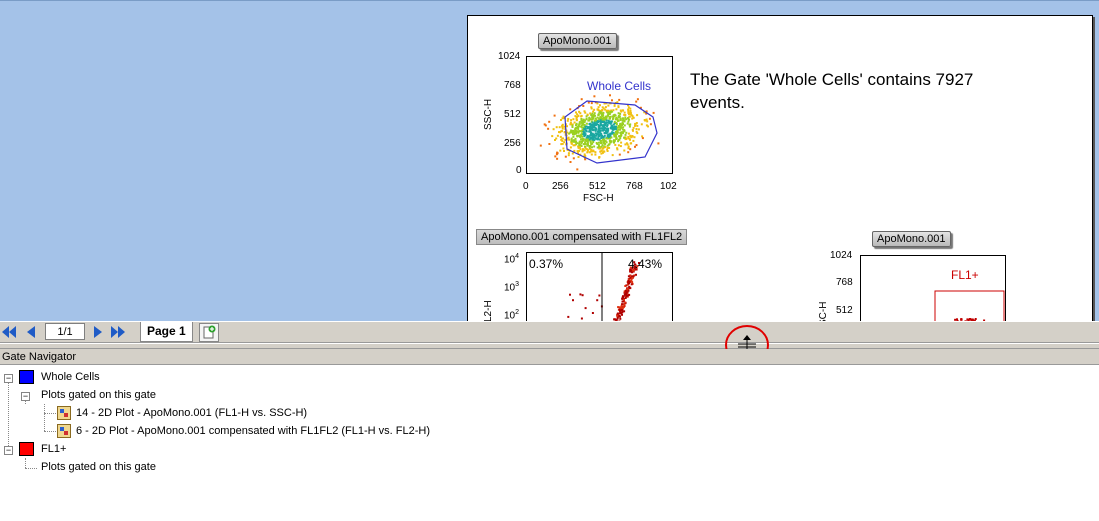 This screenshot has height=521, width=1099. Describe the element at coordinates (512, 315) in the screenshot. I see `plot2-ytick: 102` at that location.